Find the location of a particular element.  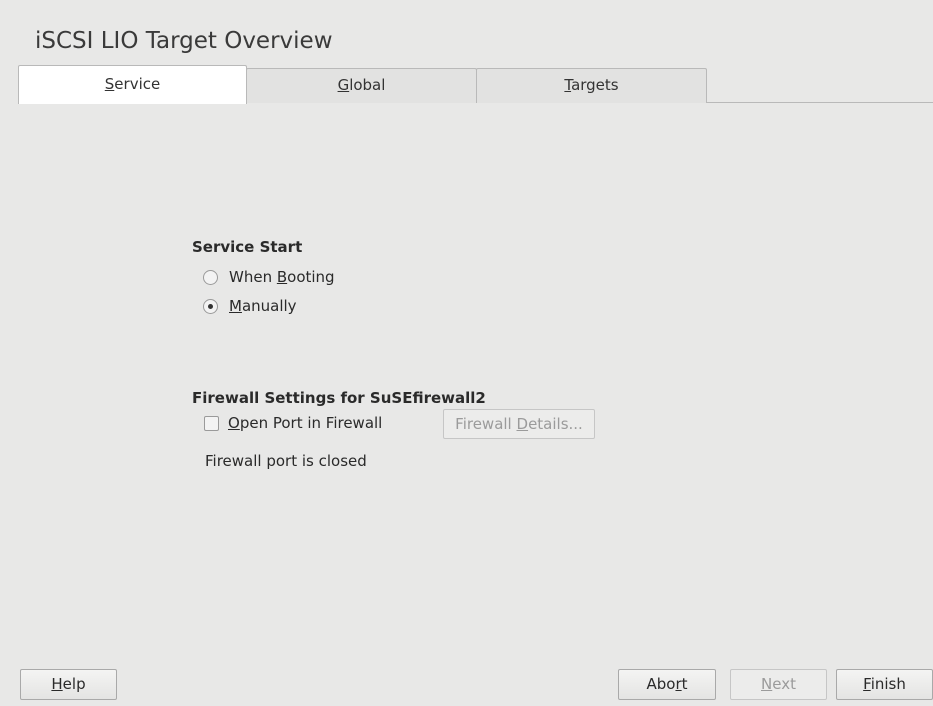

firewall-status-text: Firewall port is closed is located at coordinates (286, 461).